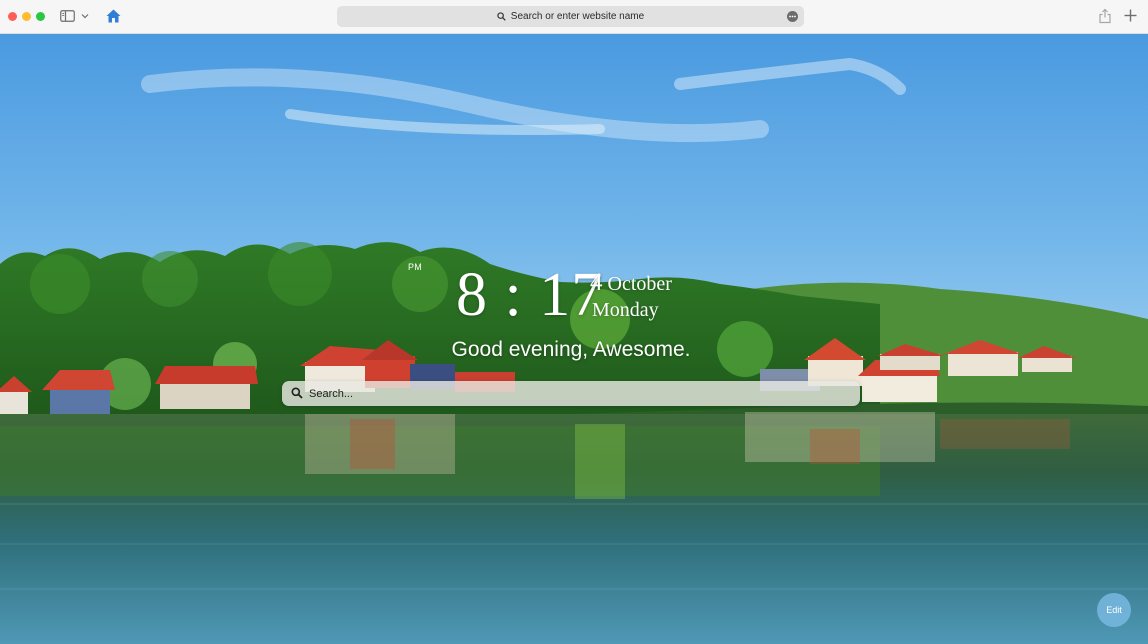 The width and height of the screenshot is (1148, 644). Describe the element at coordinates (571, 349) in the screenshot. I see `greeting-text: Good evening, Awesome.` at that location.